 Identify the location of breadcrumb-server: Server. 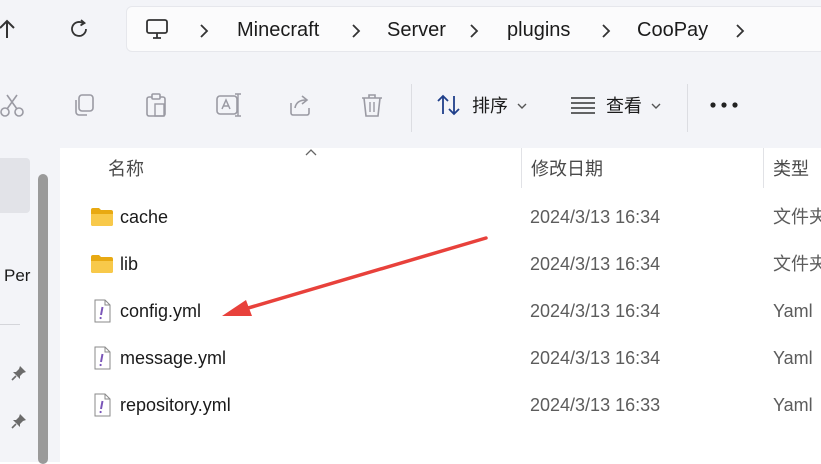
(416, 30).